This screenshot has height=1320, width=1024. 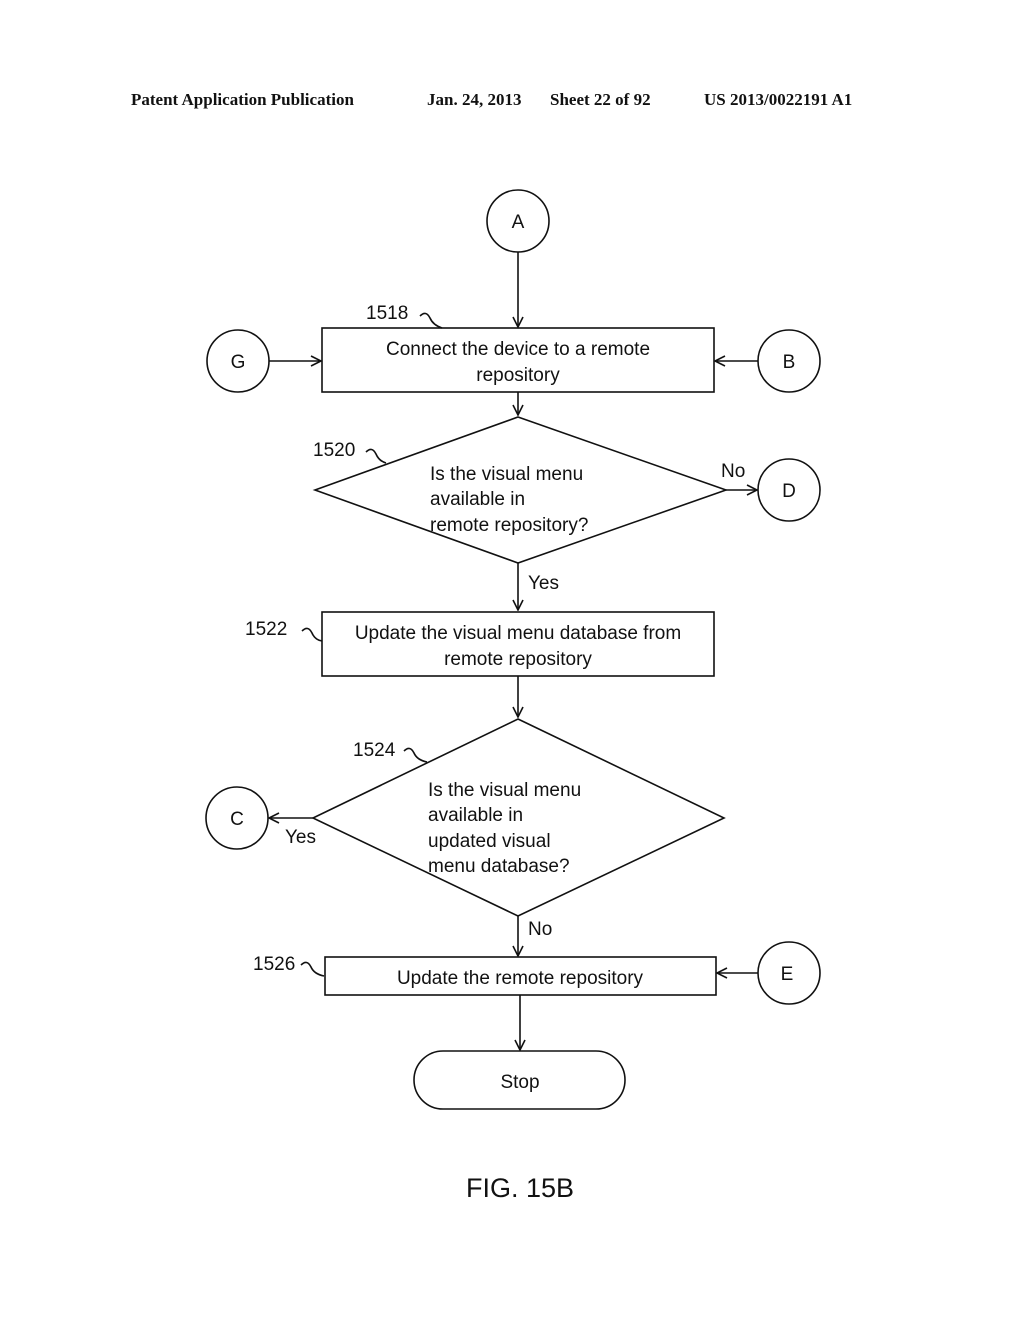 What do you see at coordinates (509, 525) in the screenshot?
I see `decision-1520-line-3: remote repository?` at bounding box center [509, 525].